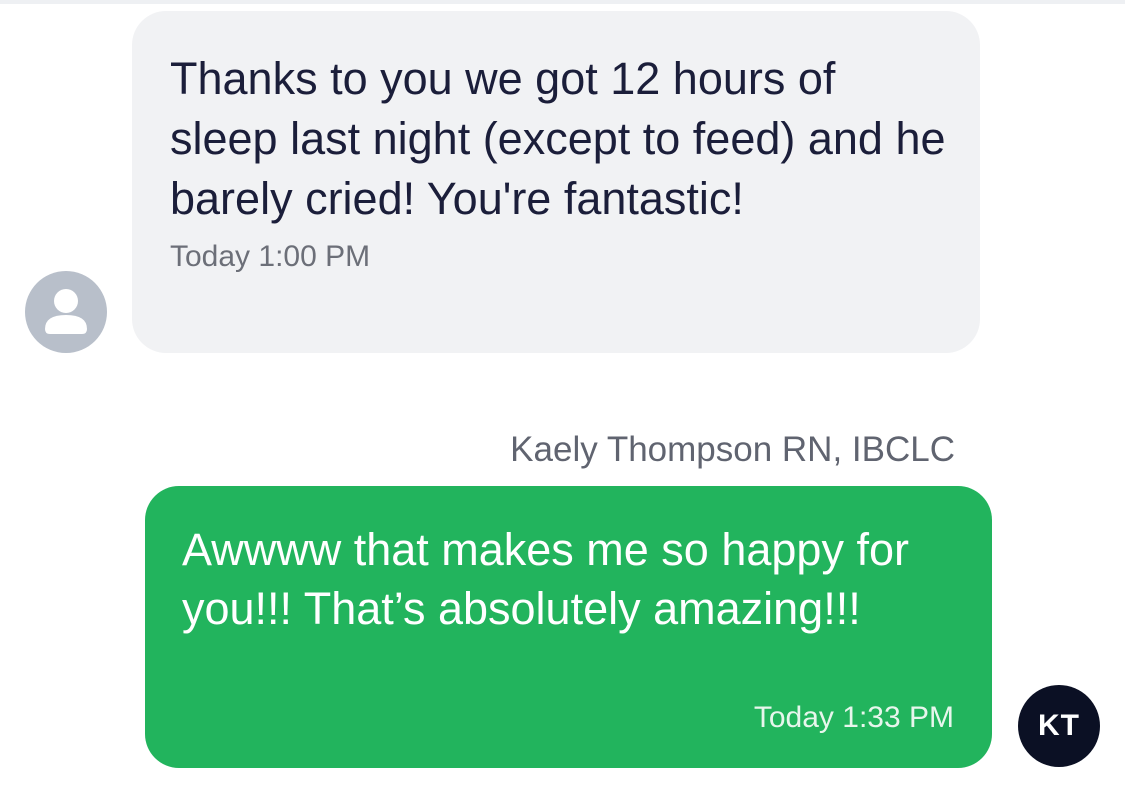 The height and width of the screenshot is (798, 1125). What do you see at coordinates (1059, 726) in the screenshot?
I see `sender-avatar: KT` at bounding box center [1059, 726].